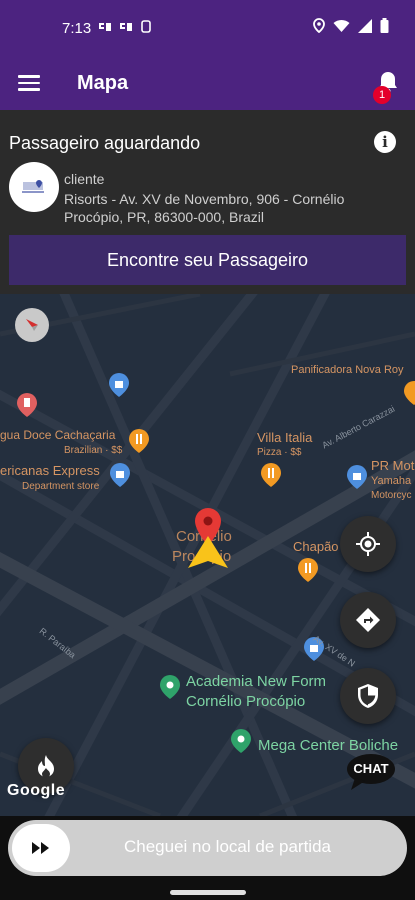 This screenshot has width=415, height=900. Describe the element at coordinates (279, 452) in the screenshot. I see `map-label: Pizza · $$` at that location.